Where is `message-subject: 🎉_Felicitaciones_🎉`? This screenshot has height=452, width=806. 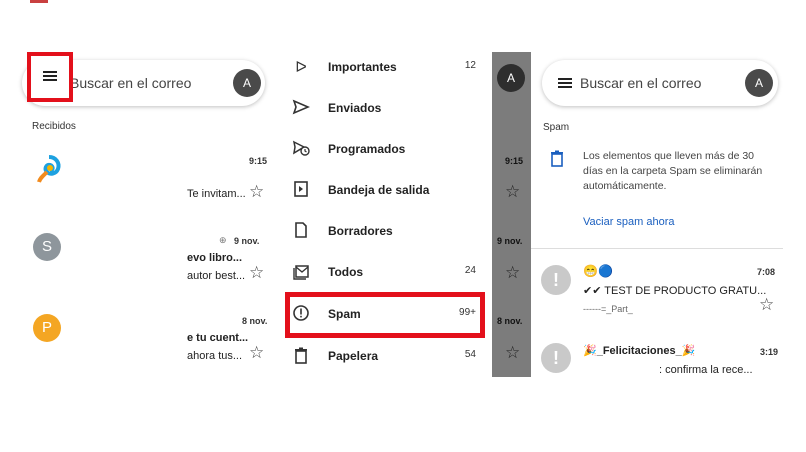
message-subject: 🎉_Felicitaciones_🎉 is located at coordinates (639, 351).